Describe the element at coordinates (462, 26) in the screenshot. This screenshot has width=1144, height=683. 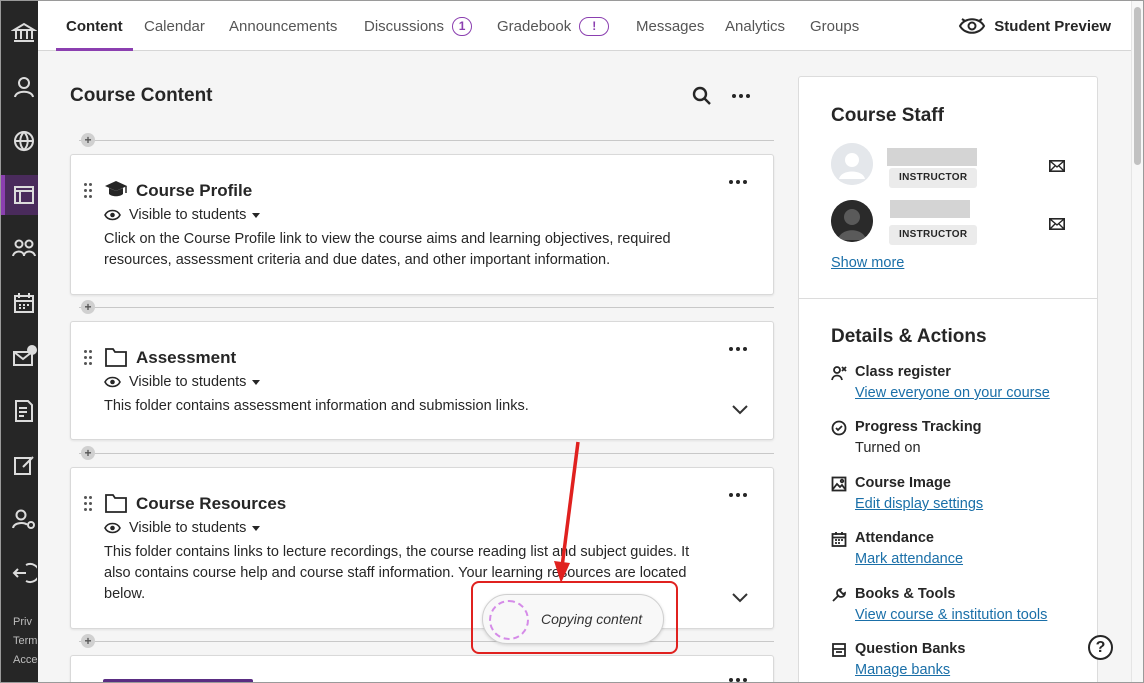
I see `discussions-count-badge: 1` at that location.